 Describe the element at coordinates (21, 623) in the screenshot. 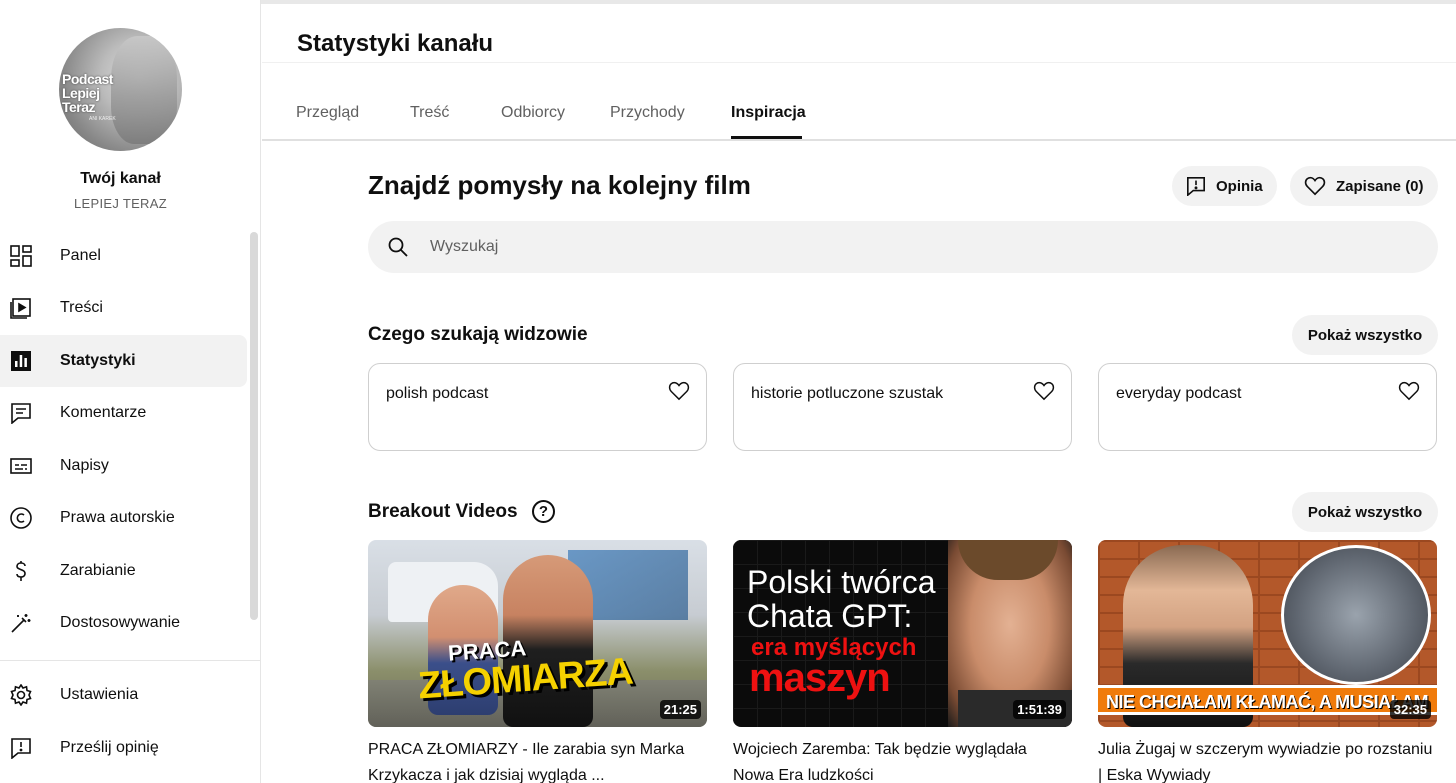

I see `customization-icon` at that location.